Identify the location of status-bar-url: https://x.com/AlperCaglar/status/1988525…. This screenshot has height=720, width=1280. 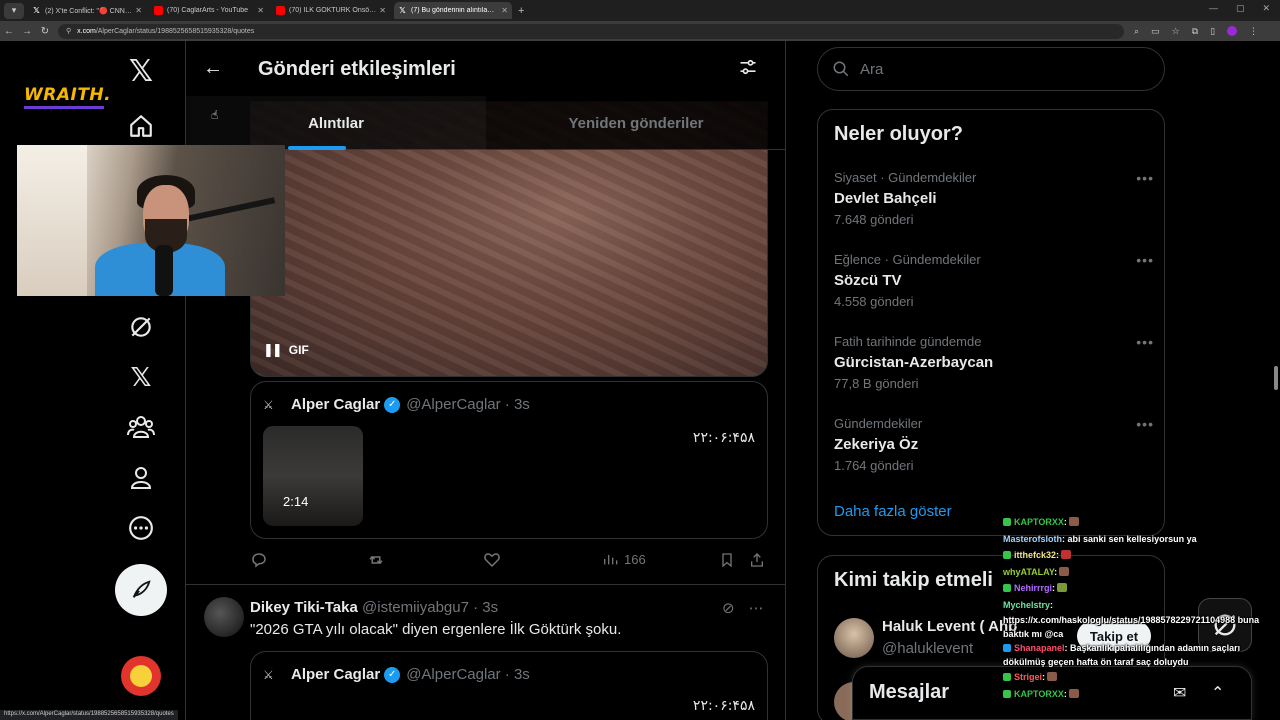
(89, 715).